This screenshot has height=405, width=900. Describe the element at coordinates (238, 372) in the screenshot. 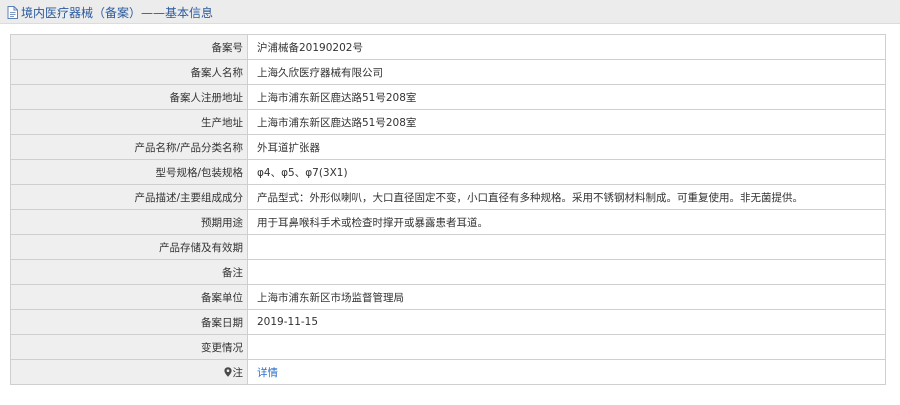

I see `note-label: 注` at that location.